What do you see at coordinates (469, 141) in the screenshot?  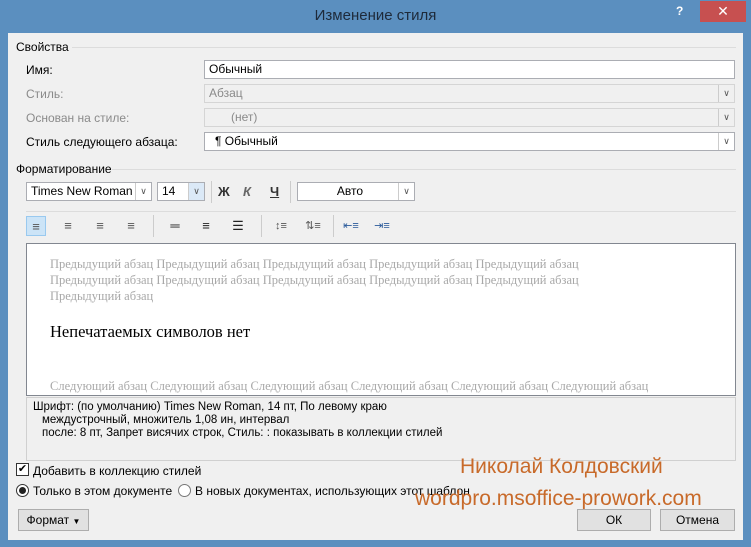 I see `next-style-select: ¶ Обычный ∨` at bounding box center [469, 141].